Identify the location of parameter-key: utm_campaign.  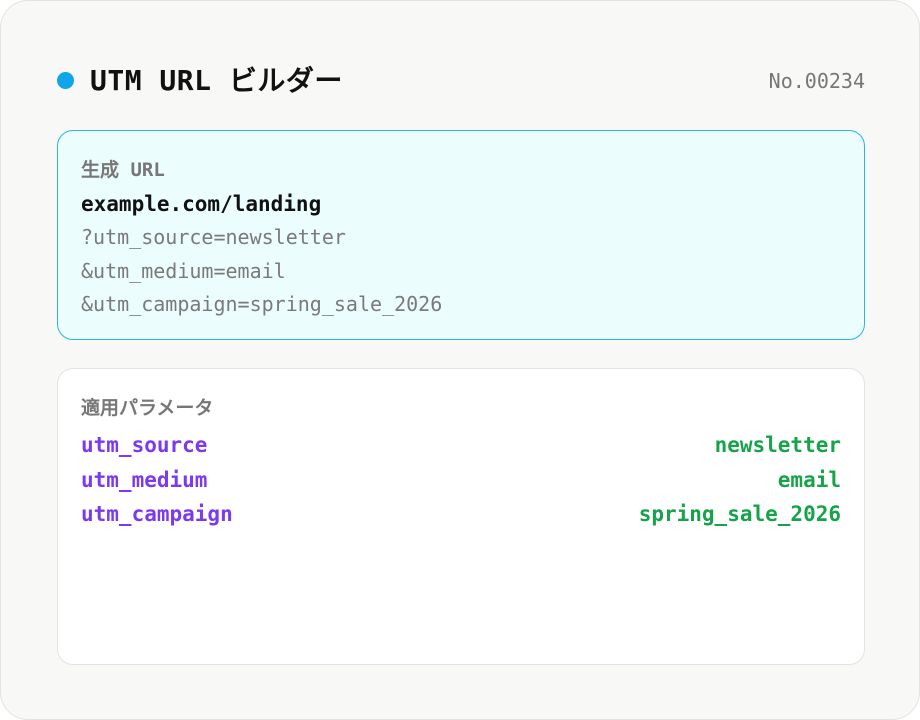
(157, 514).